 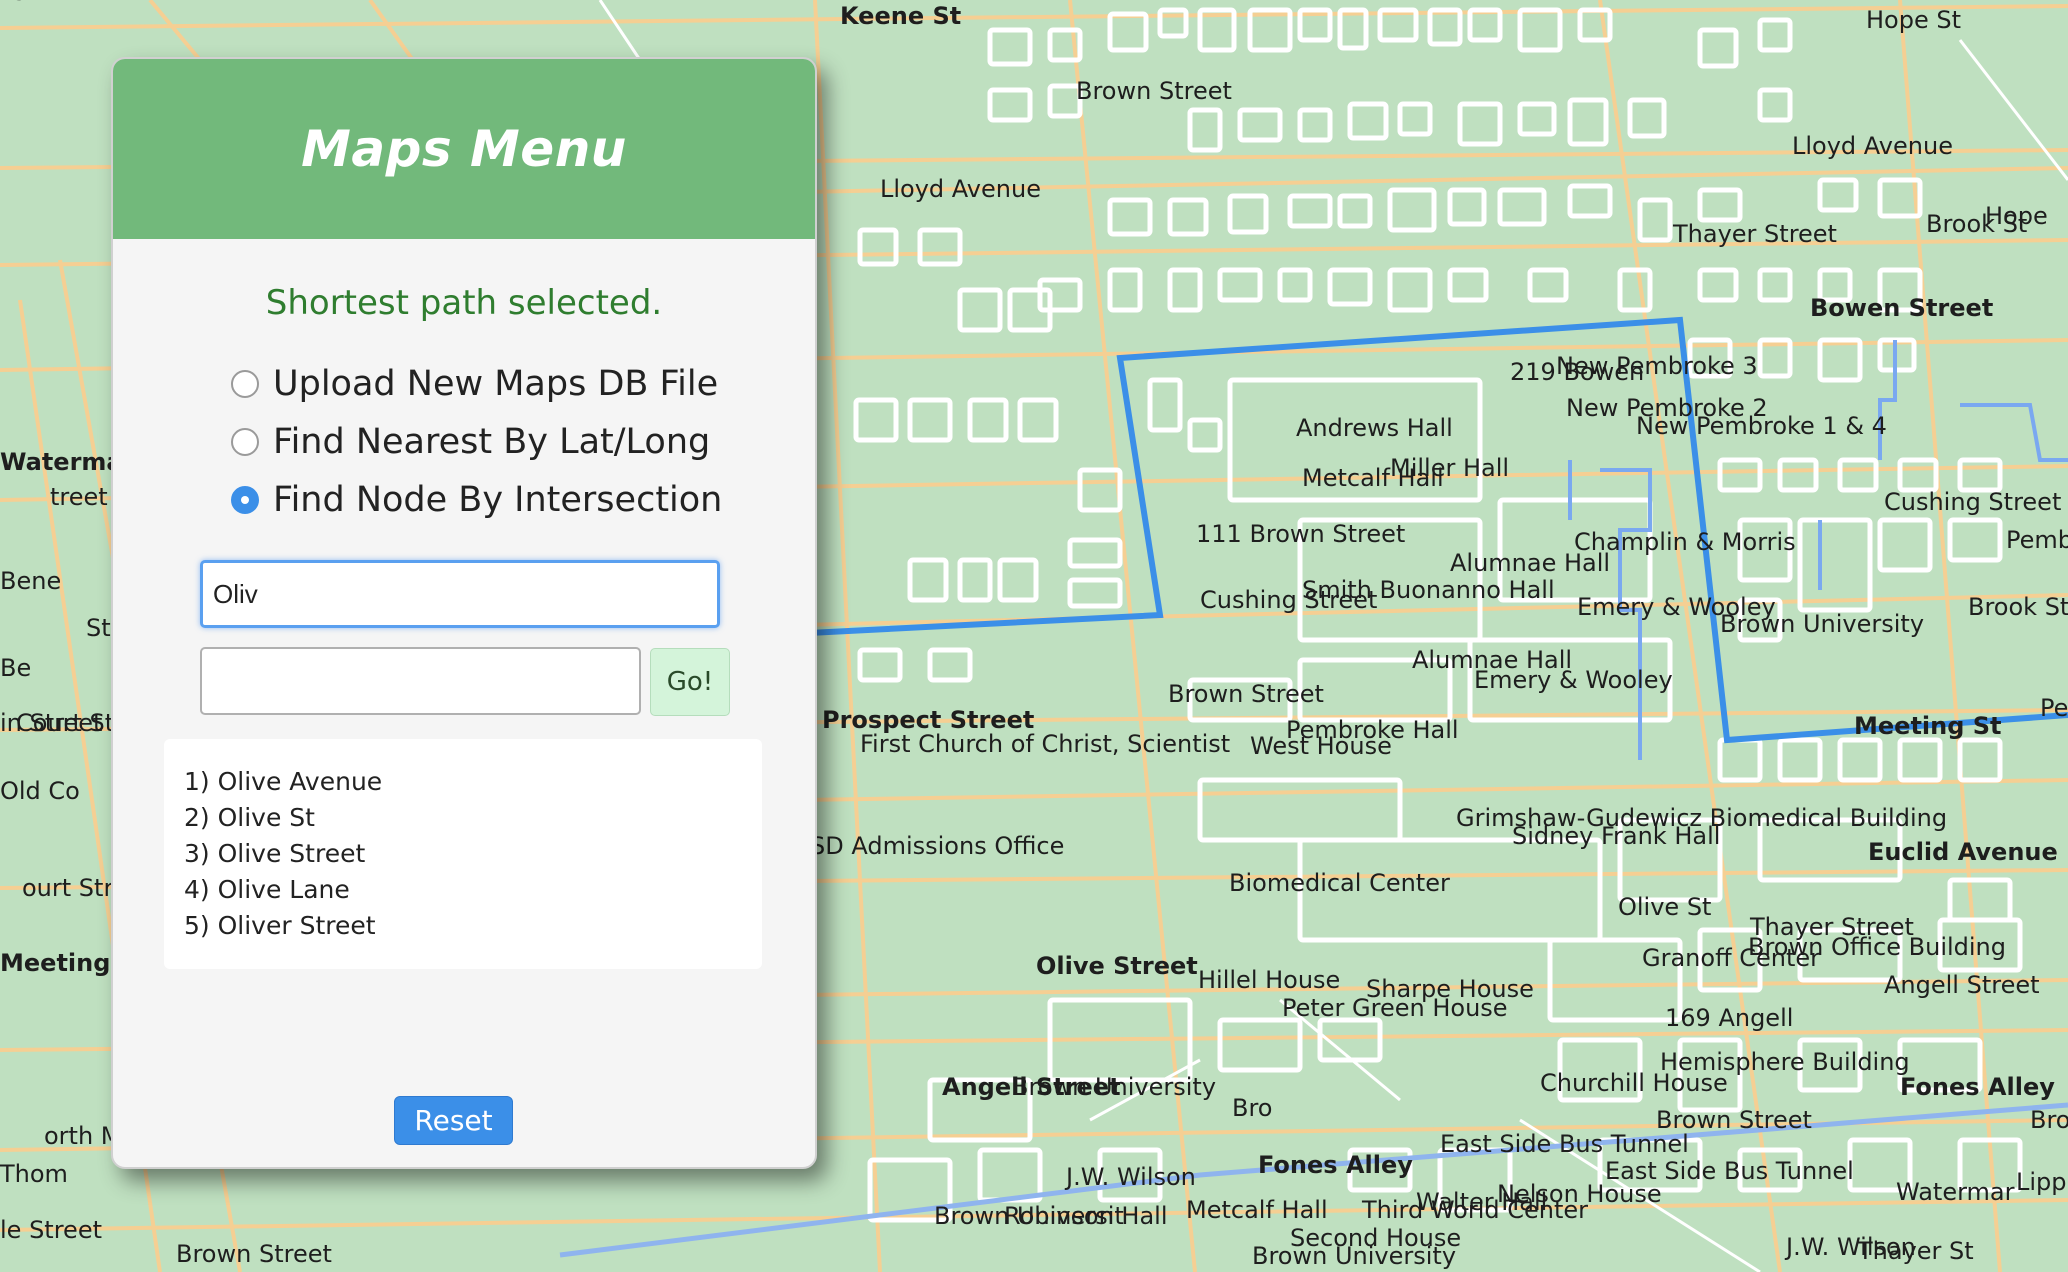 What do you see at coordinates (473, 818) in the screenshot?
I see `suggestion-item: 2) Olive St` at bounding box center [473, 818].